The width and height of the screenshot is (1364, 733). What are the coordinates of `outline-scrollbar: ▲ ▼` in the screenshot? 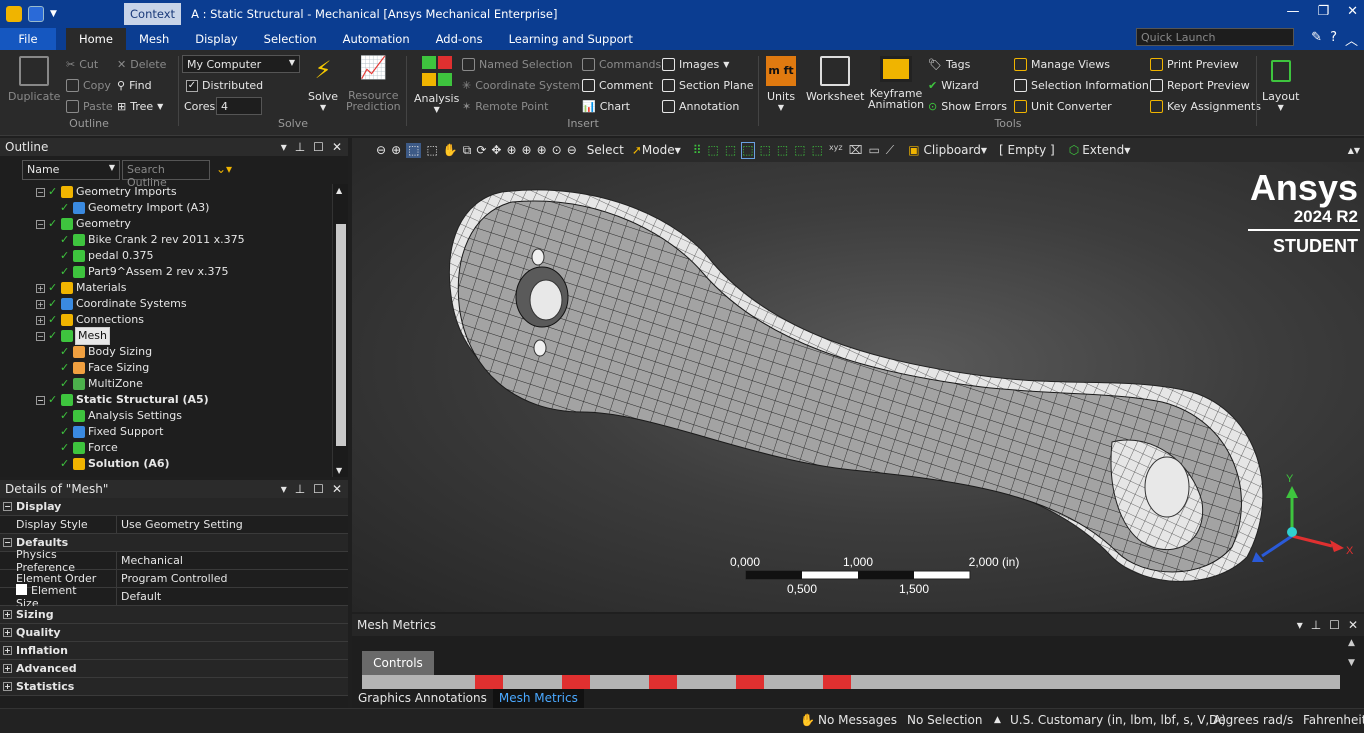 It's located at (340, 330).